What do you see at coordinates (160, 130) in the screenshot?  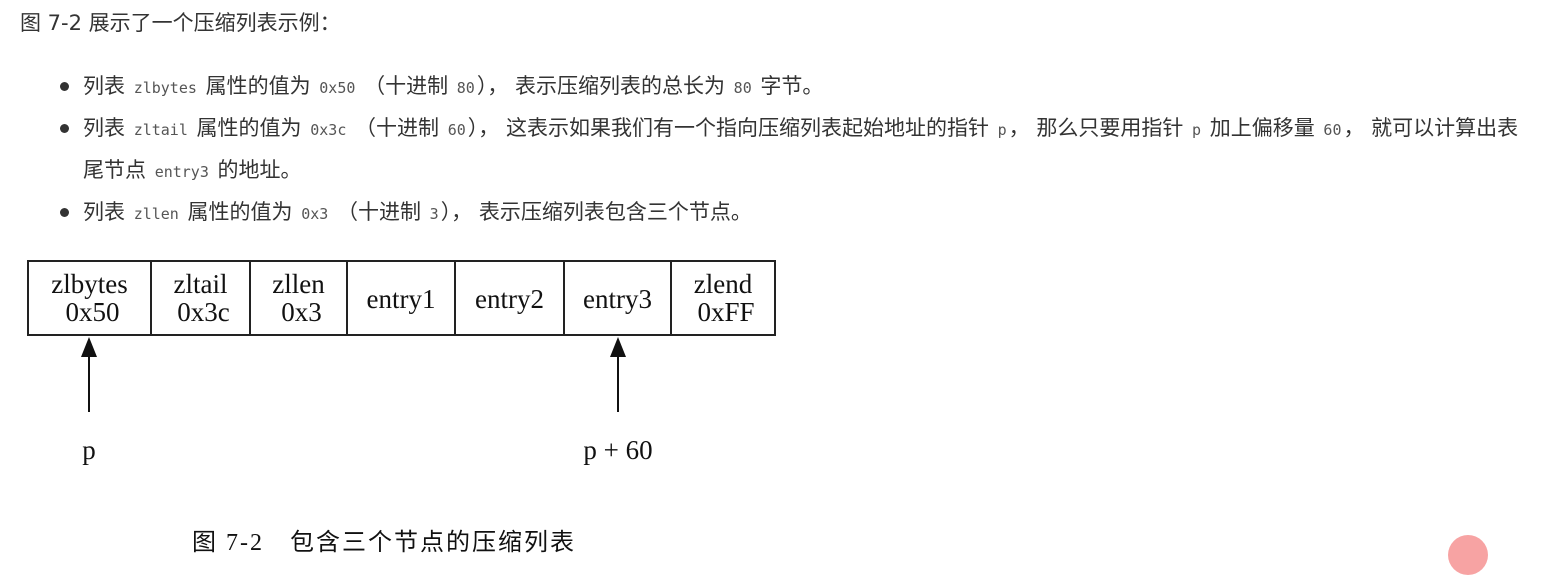 I see `inline-code: zltail` at bounding box center [160, 130].